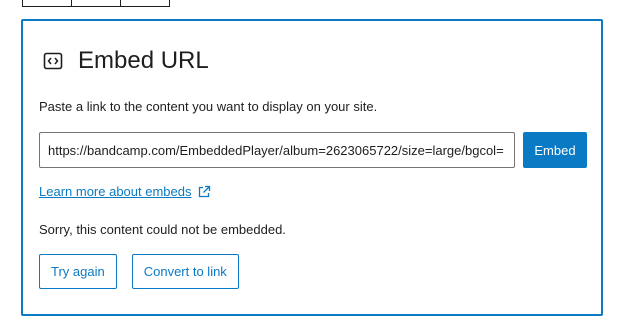 Image resolution: width=639 pixels, height=326 pixels. Describe the element at coordinates (115, 191) in the screenshot. I see `learn-more-link: Learn more about embeds` at that location.